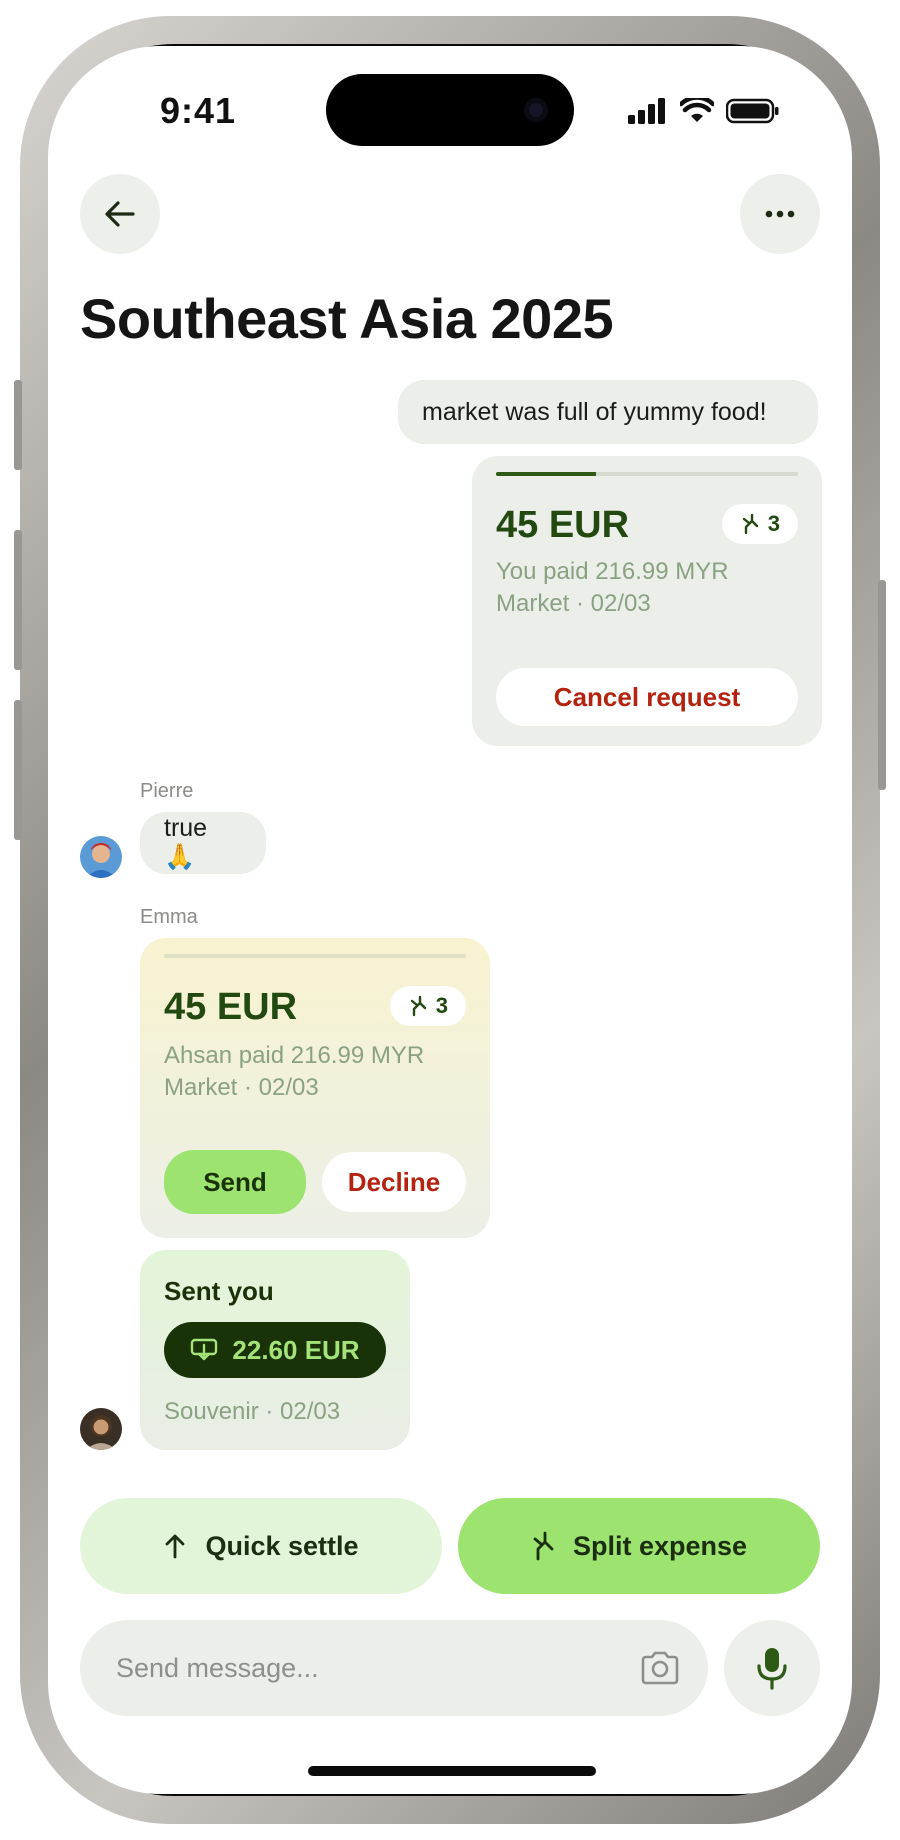 The height and width of the screenshot is (1840, 900). What do you see at coordinates (697, 110) in the screenshot?
I see `wifi-icon` at bounding box center [697, 110].